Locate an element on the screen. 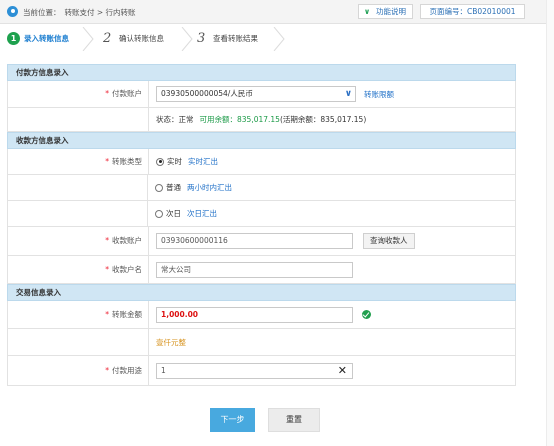  payee-name-input: 常大公司 is located at coordinates (254, 269).